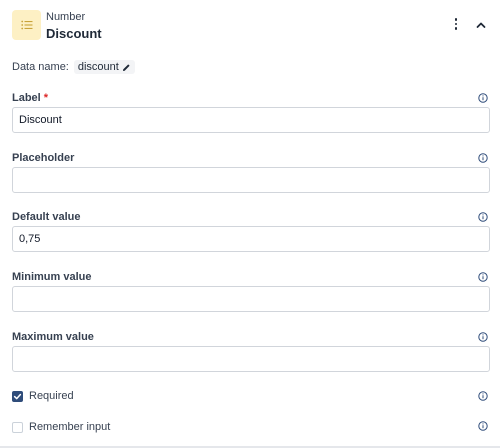 The width and height of the screenshot is (500, 448). What do you see at coordinates (74, 33) in the screenshot?
I see `field-title: Discount` at bounding box center [74, 33].